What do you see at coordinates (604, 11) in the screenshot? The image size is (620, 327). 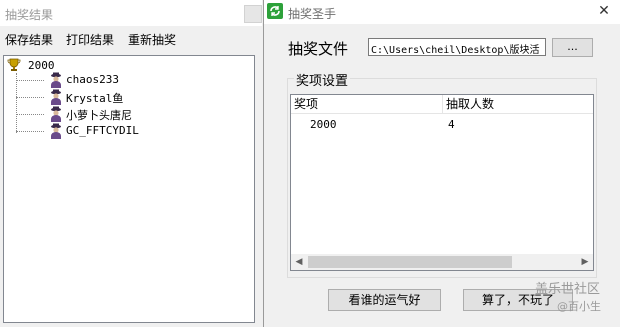 I see `close-icon: ✕` at bounding box center [604, 11].